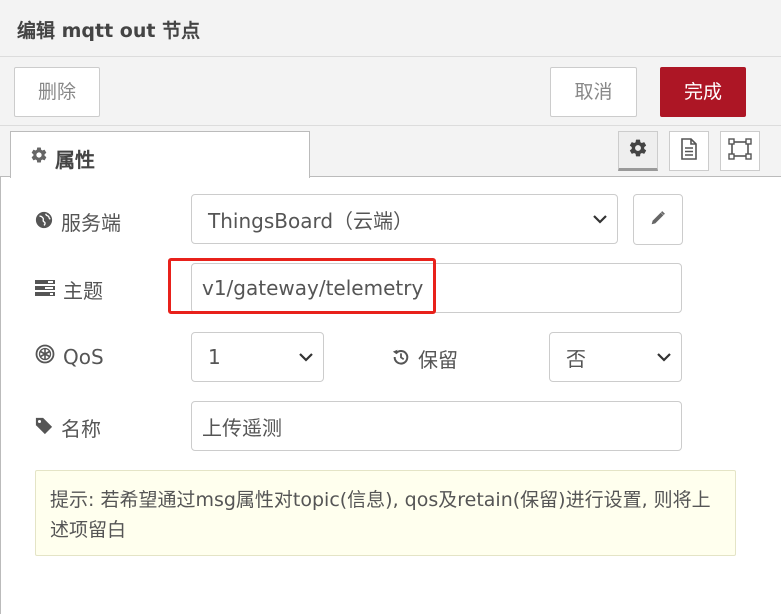  I want to click on appearance-tab-button, so click(740, 151).